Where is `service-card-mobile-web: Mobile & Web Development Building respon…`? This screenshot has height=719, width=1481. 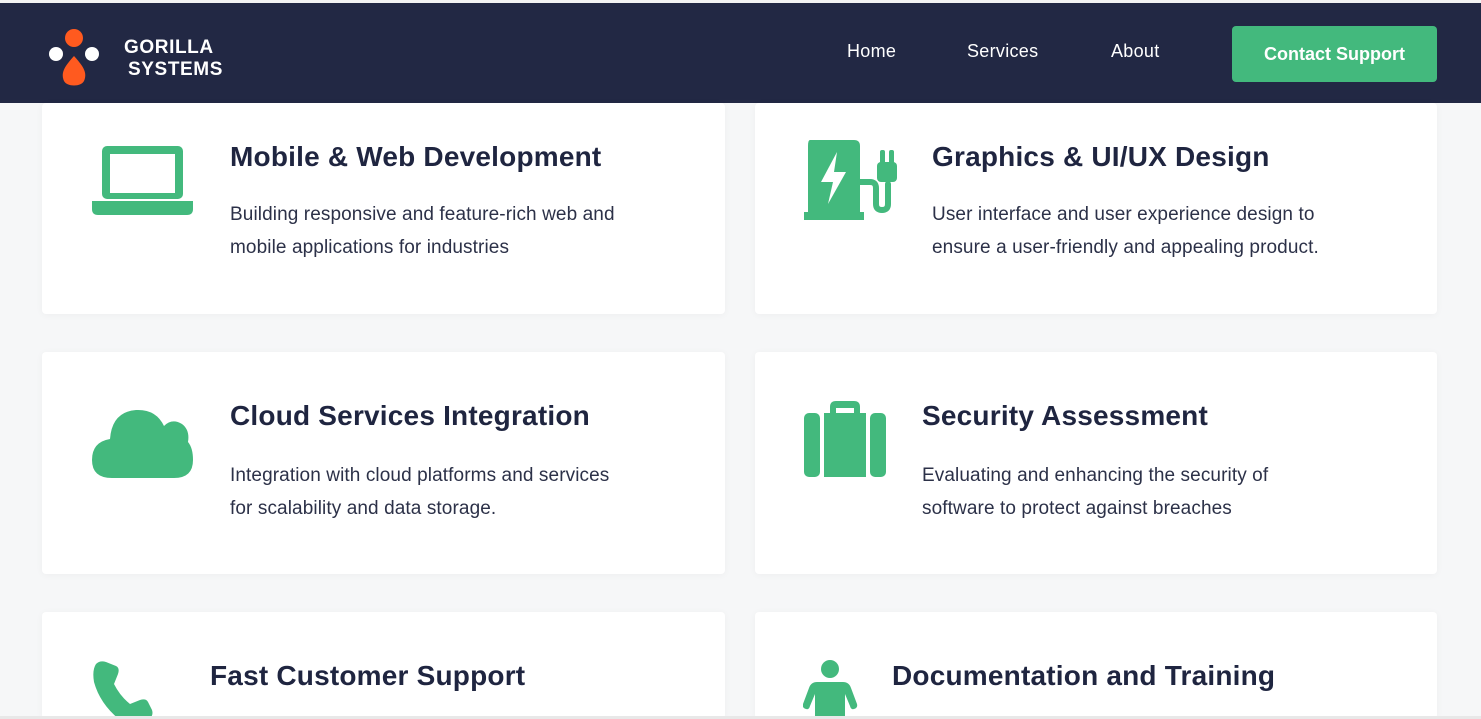 service-card-mobile-web: Mobile & Web Development Building respon… is located at coordinates (383, 208).